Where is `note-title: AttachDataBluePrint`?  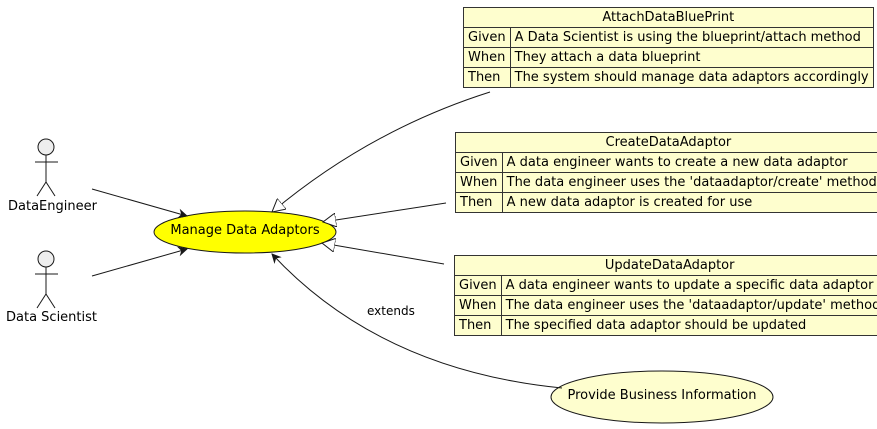
note-title: AttachDataBluePrint is located at coordinates (668, 17).